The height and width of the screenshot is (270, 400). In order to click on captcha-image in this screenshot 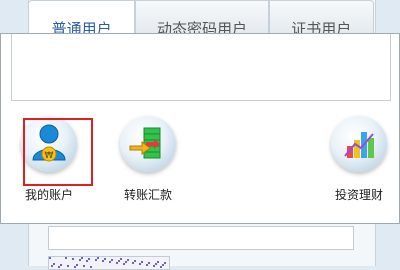, I will do `click(109, 263)`.